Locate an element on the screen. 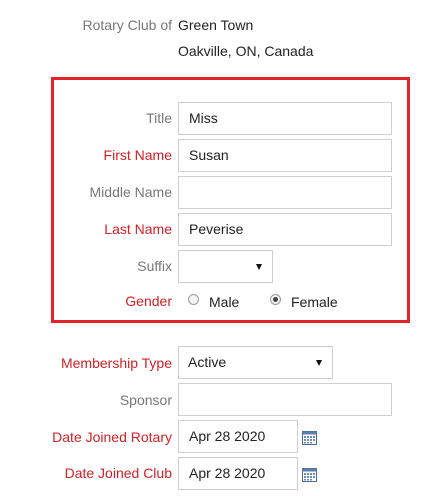 This screenshot has height=496, width=433. gender-label: Gender is located at coordinates (148, 301).